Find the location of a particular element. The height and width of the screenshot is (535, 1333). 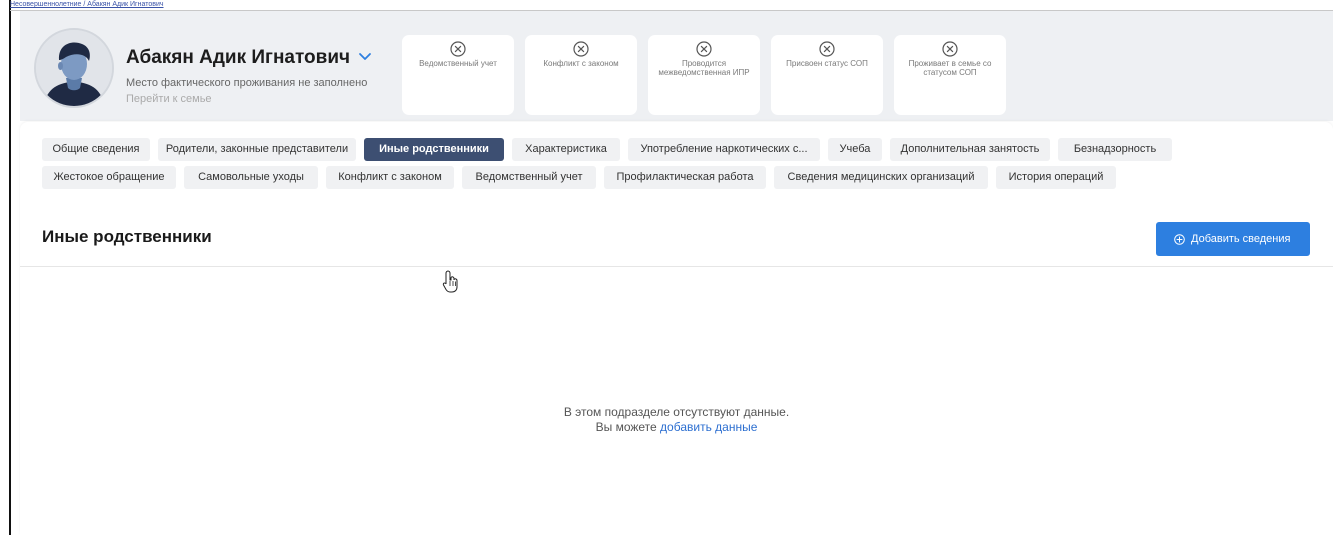

plus-circle-icon is located at coordinates (1179, 239).